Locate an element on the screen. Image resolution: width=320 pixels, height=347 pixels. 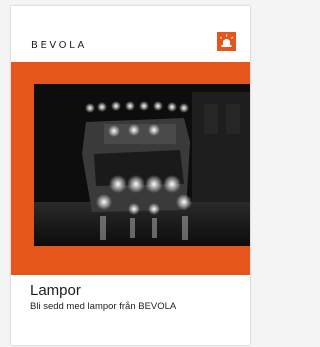
bevola-logo: BEVOLA is located at coordinates (59, 45).